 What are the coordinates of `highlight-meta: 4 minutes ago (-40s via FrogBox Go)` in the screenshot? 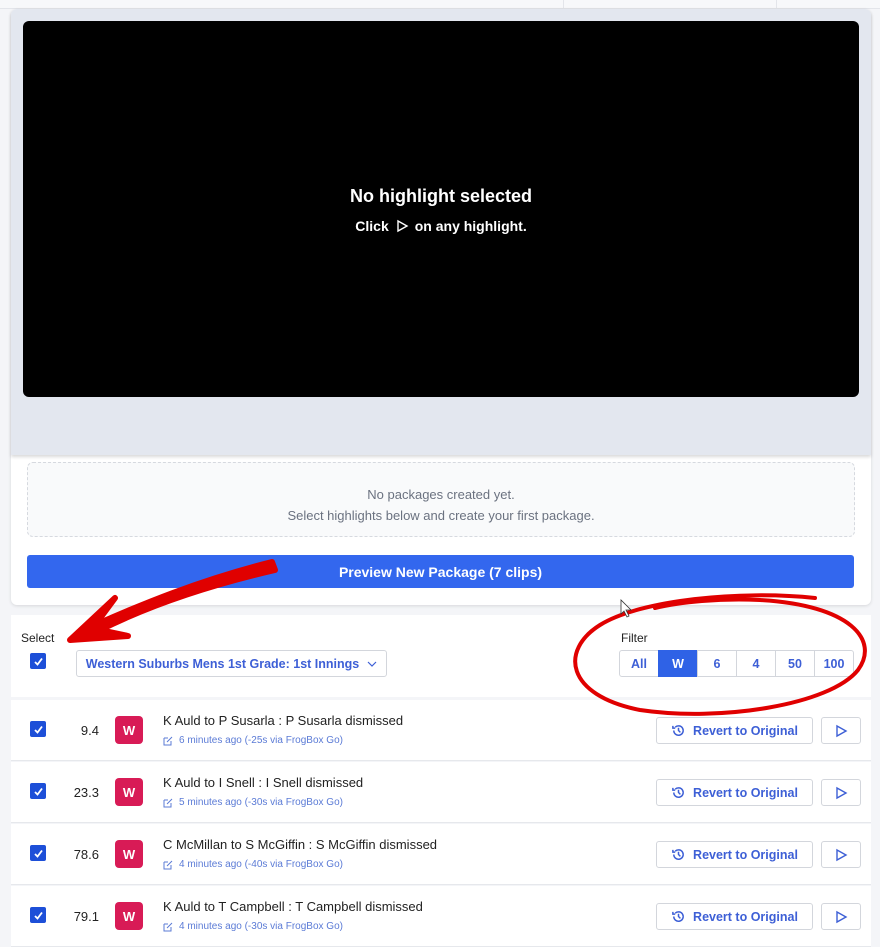 It's located at (253, 864).